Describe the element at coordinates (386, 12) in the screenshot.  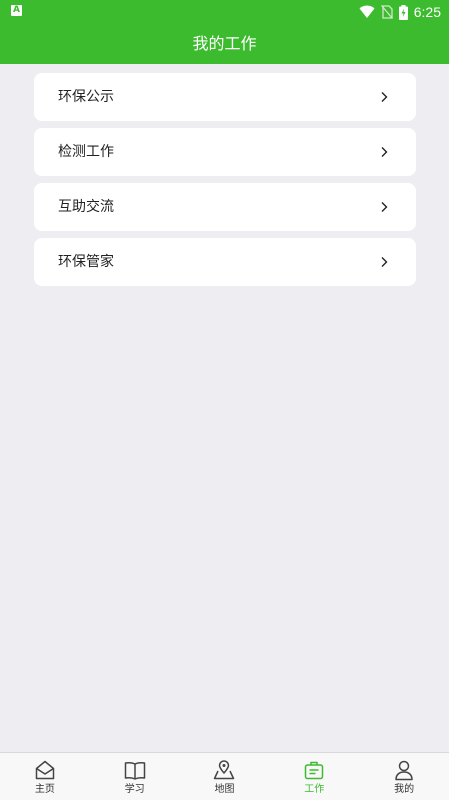
I see `no-sim-icon` at that location.